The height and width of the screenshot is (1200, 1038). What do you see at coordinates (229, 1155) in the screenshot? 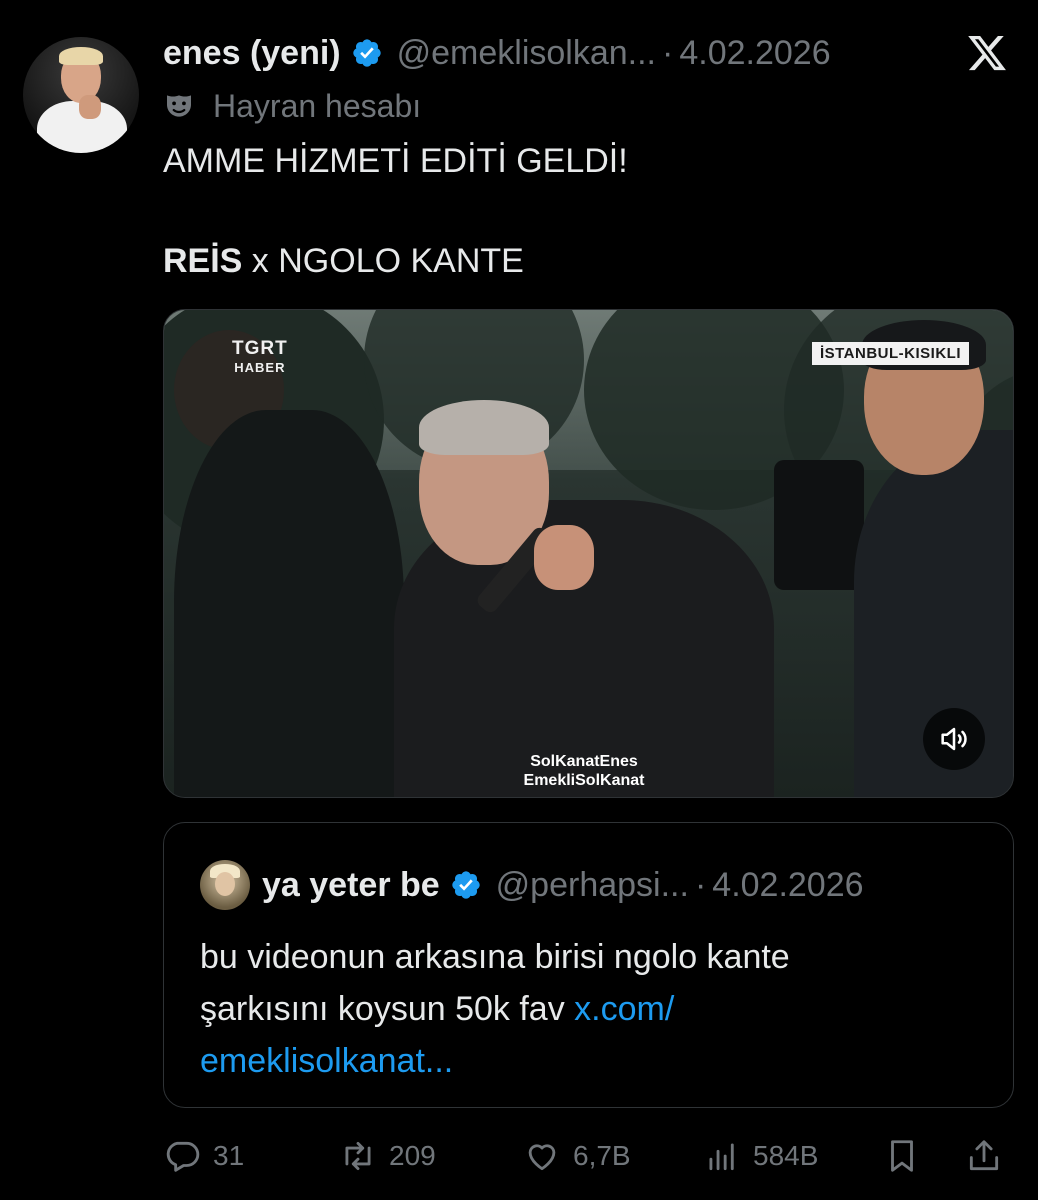
I see `reply-count: 31` at bounding box center [229, 1155].